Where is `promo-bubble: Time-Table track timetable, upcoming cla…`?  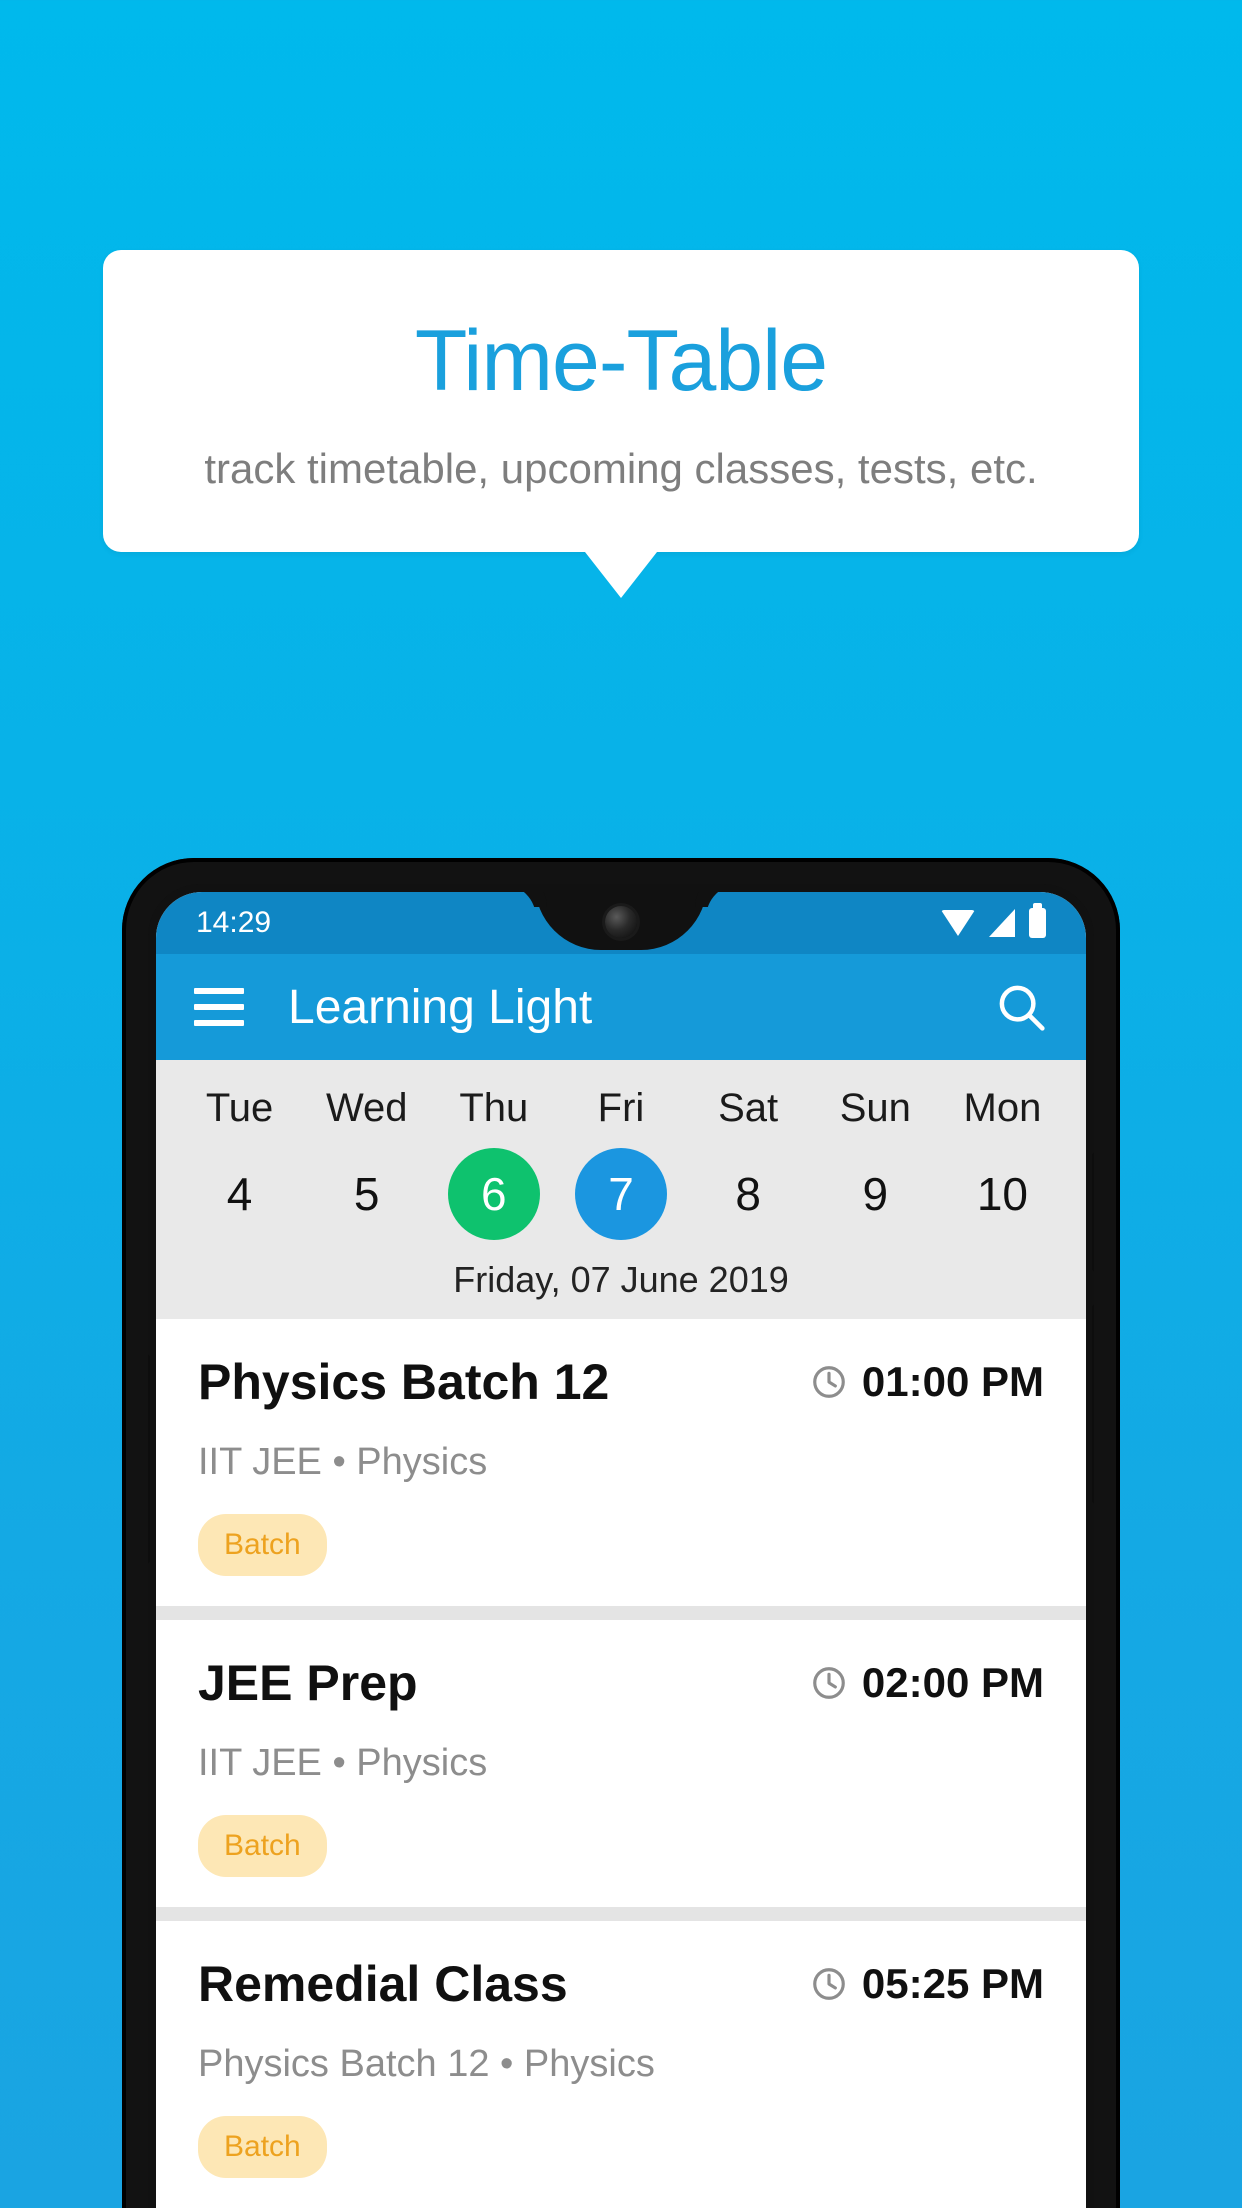 promo-bubble: Time-Table track timetable, upcoming cla… is located at coordinates (621, 424).